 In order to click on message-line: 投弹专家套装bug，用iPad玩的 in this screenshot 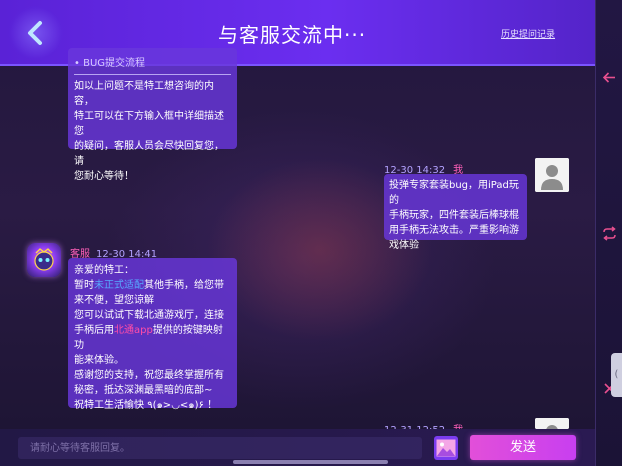, I will do `click(454, 193)`.